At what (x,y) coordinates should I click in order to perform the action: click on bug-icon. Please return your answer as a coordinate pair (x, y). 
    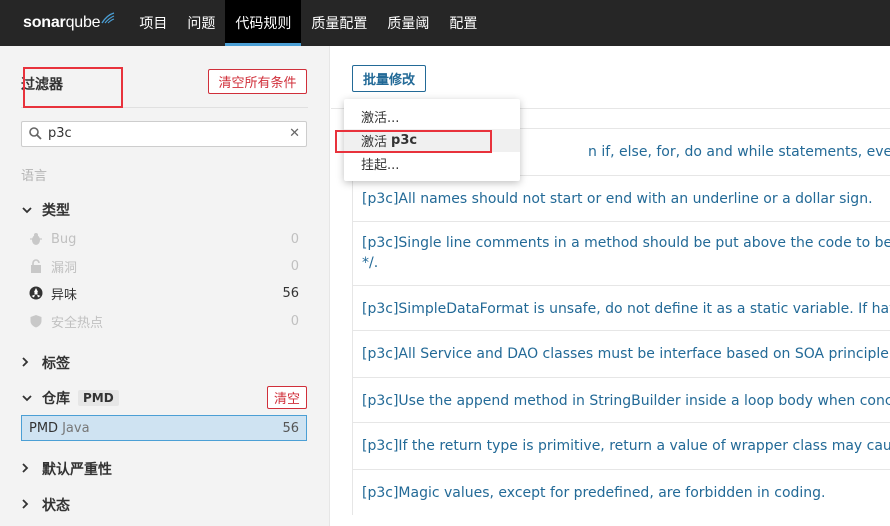
    Looking at the image, I should click on (36, 239).